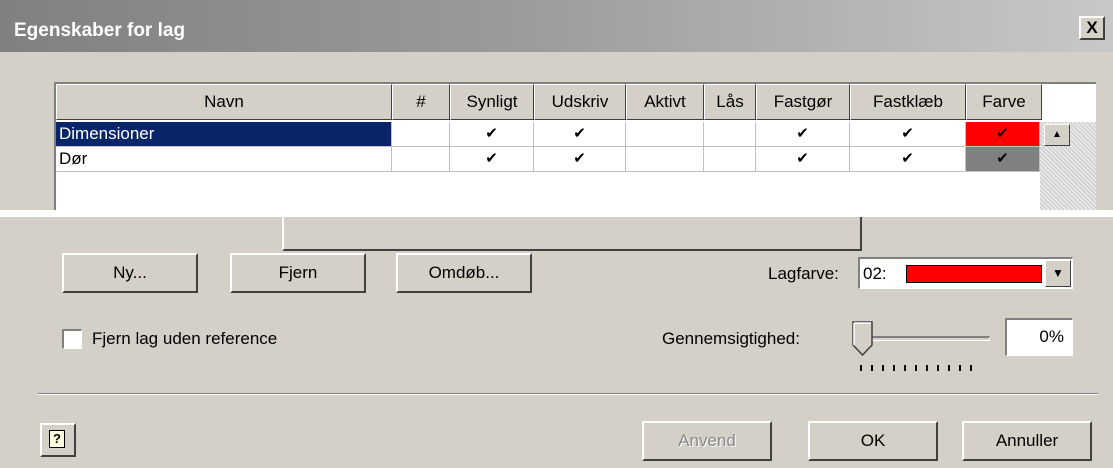 This screenshot has width=1113, height=468. I want to click on scroll-up-arrow-icon: ▲, so click(1057, 135).